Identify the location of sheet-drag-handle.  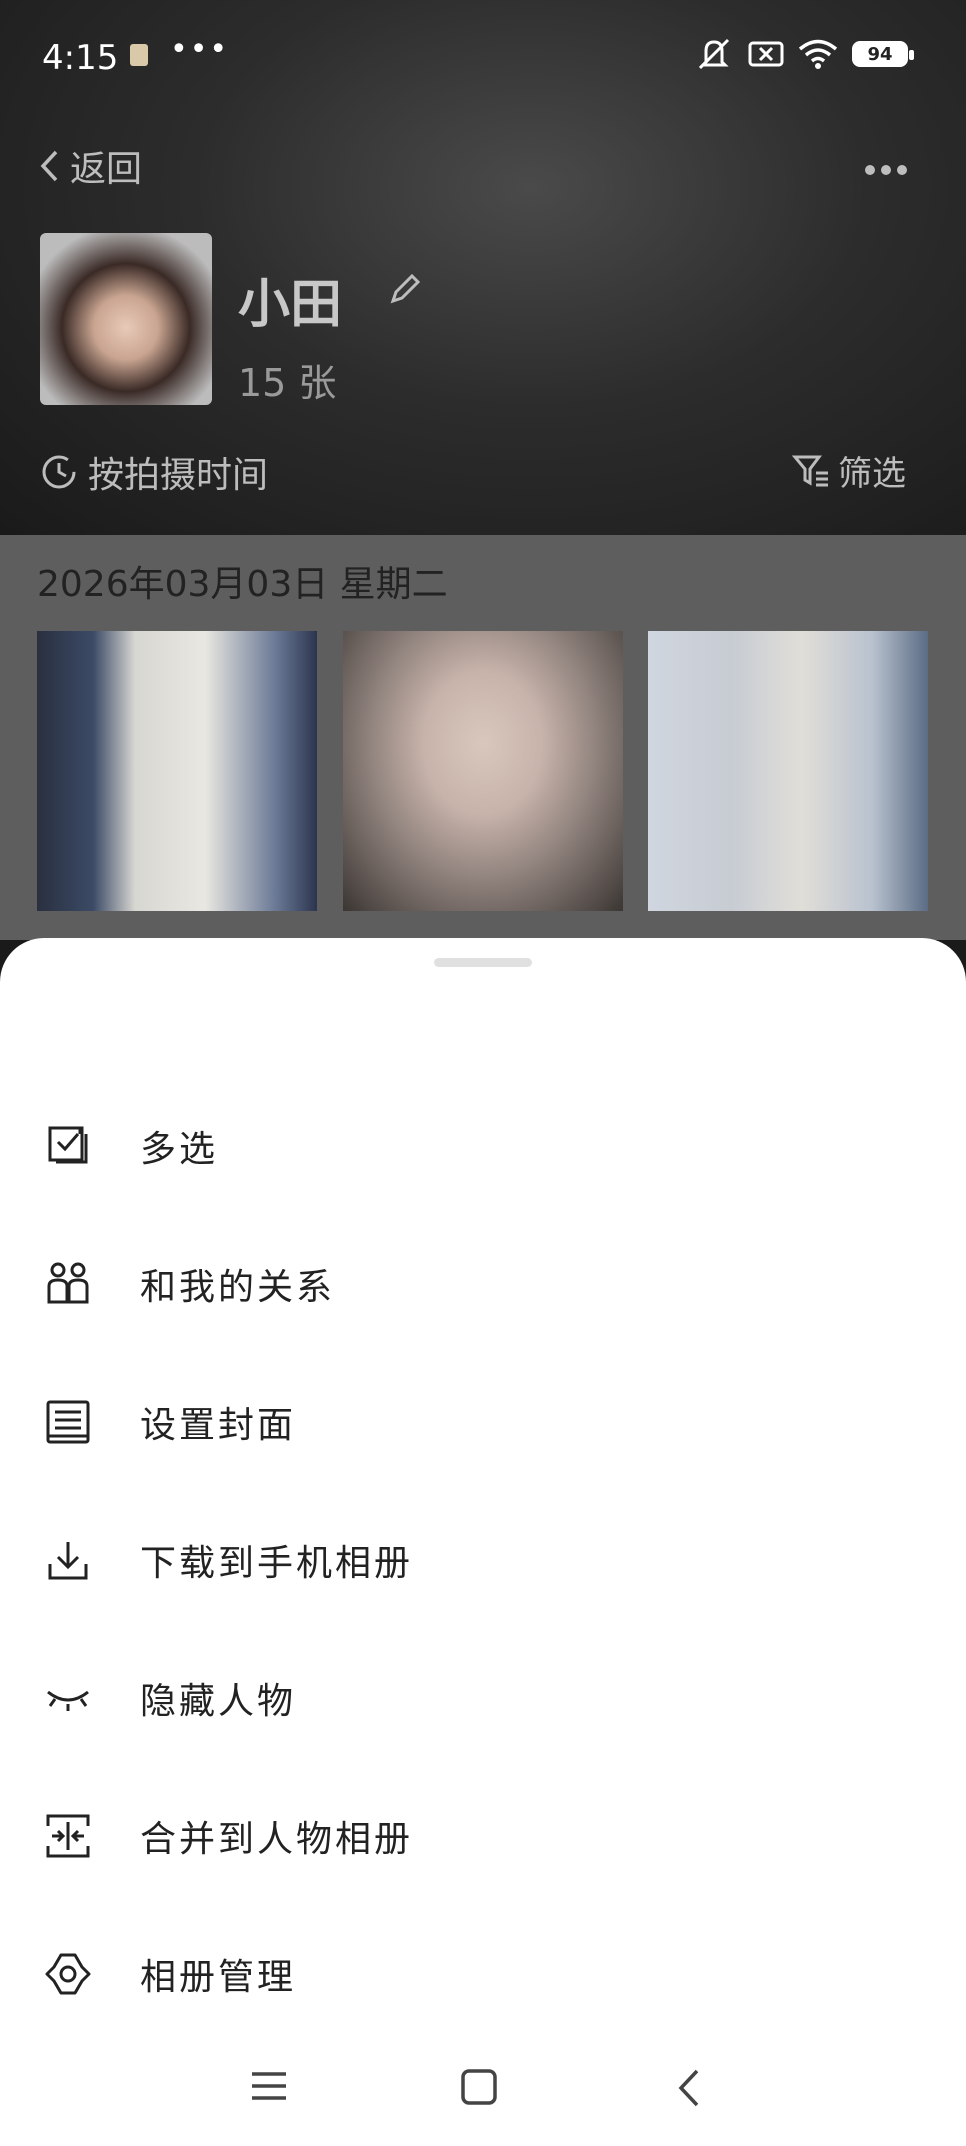
(483, 962).